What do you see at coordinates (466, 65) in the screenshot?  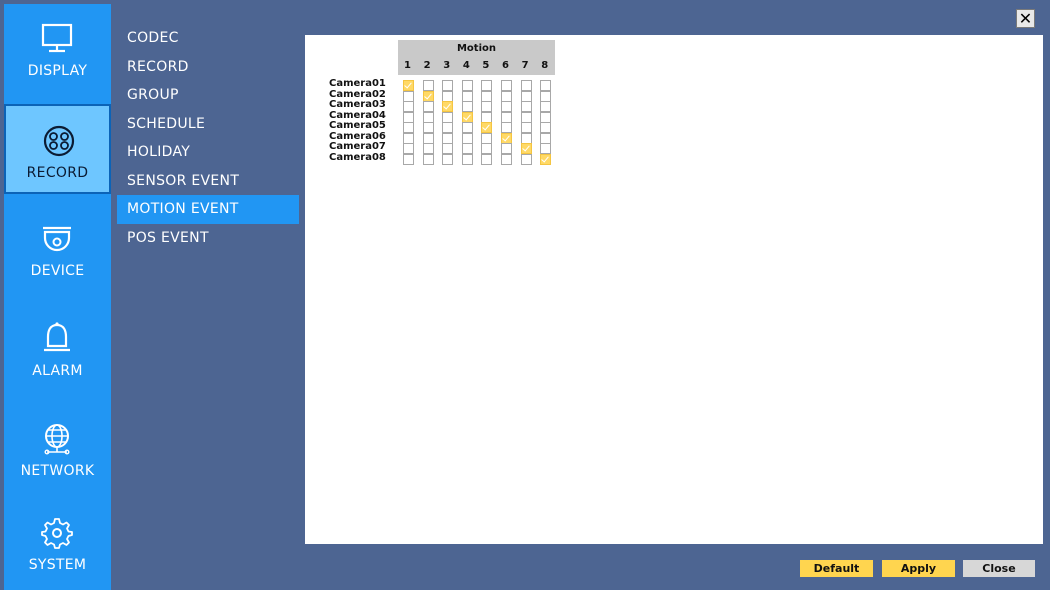 I see `channel-number-4: 4` at bounding box center [466, 65].